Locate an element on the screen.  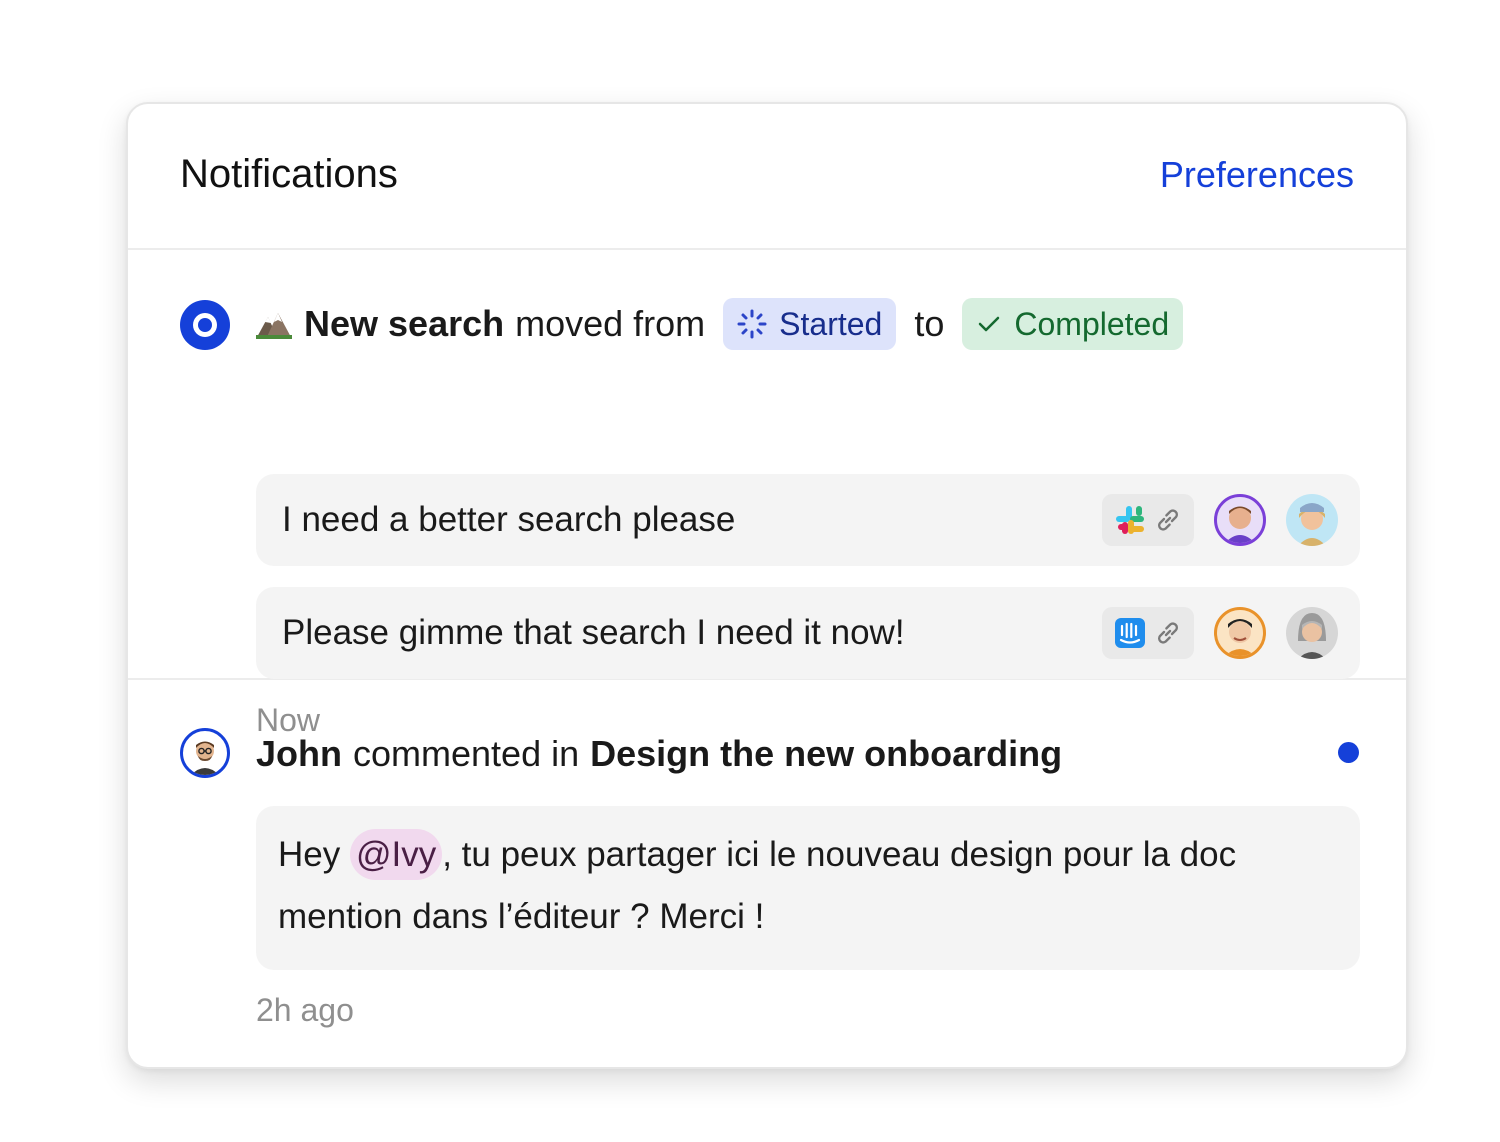
status-badge-completed: Completed is located at coordinates (1073, 324).